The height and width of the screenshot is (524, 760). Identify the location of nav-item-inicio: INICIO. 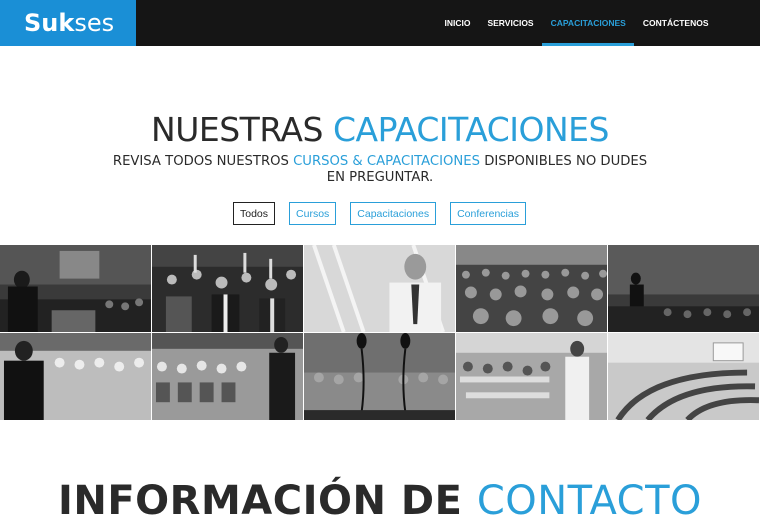
(457, 23).